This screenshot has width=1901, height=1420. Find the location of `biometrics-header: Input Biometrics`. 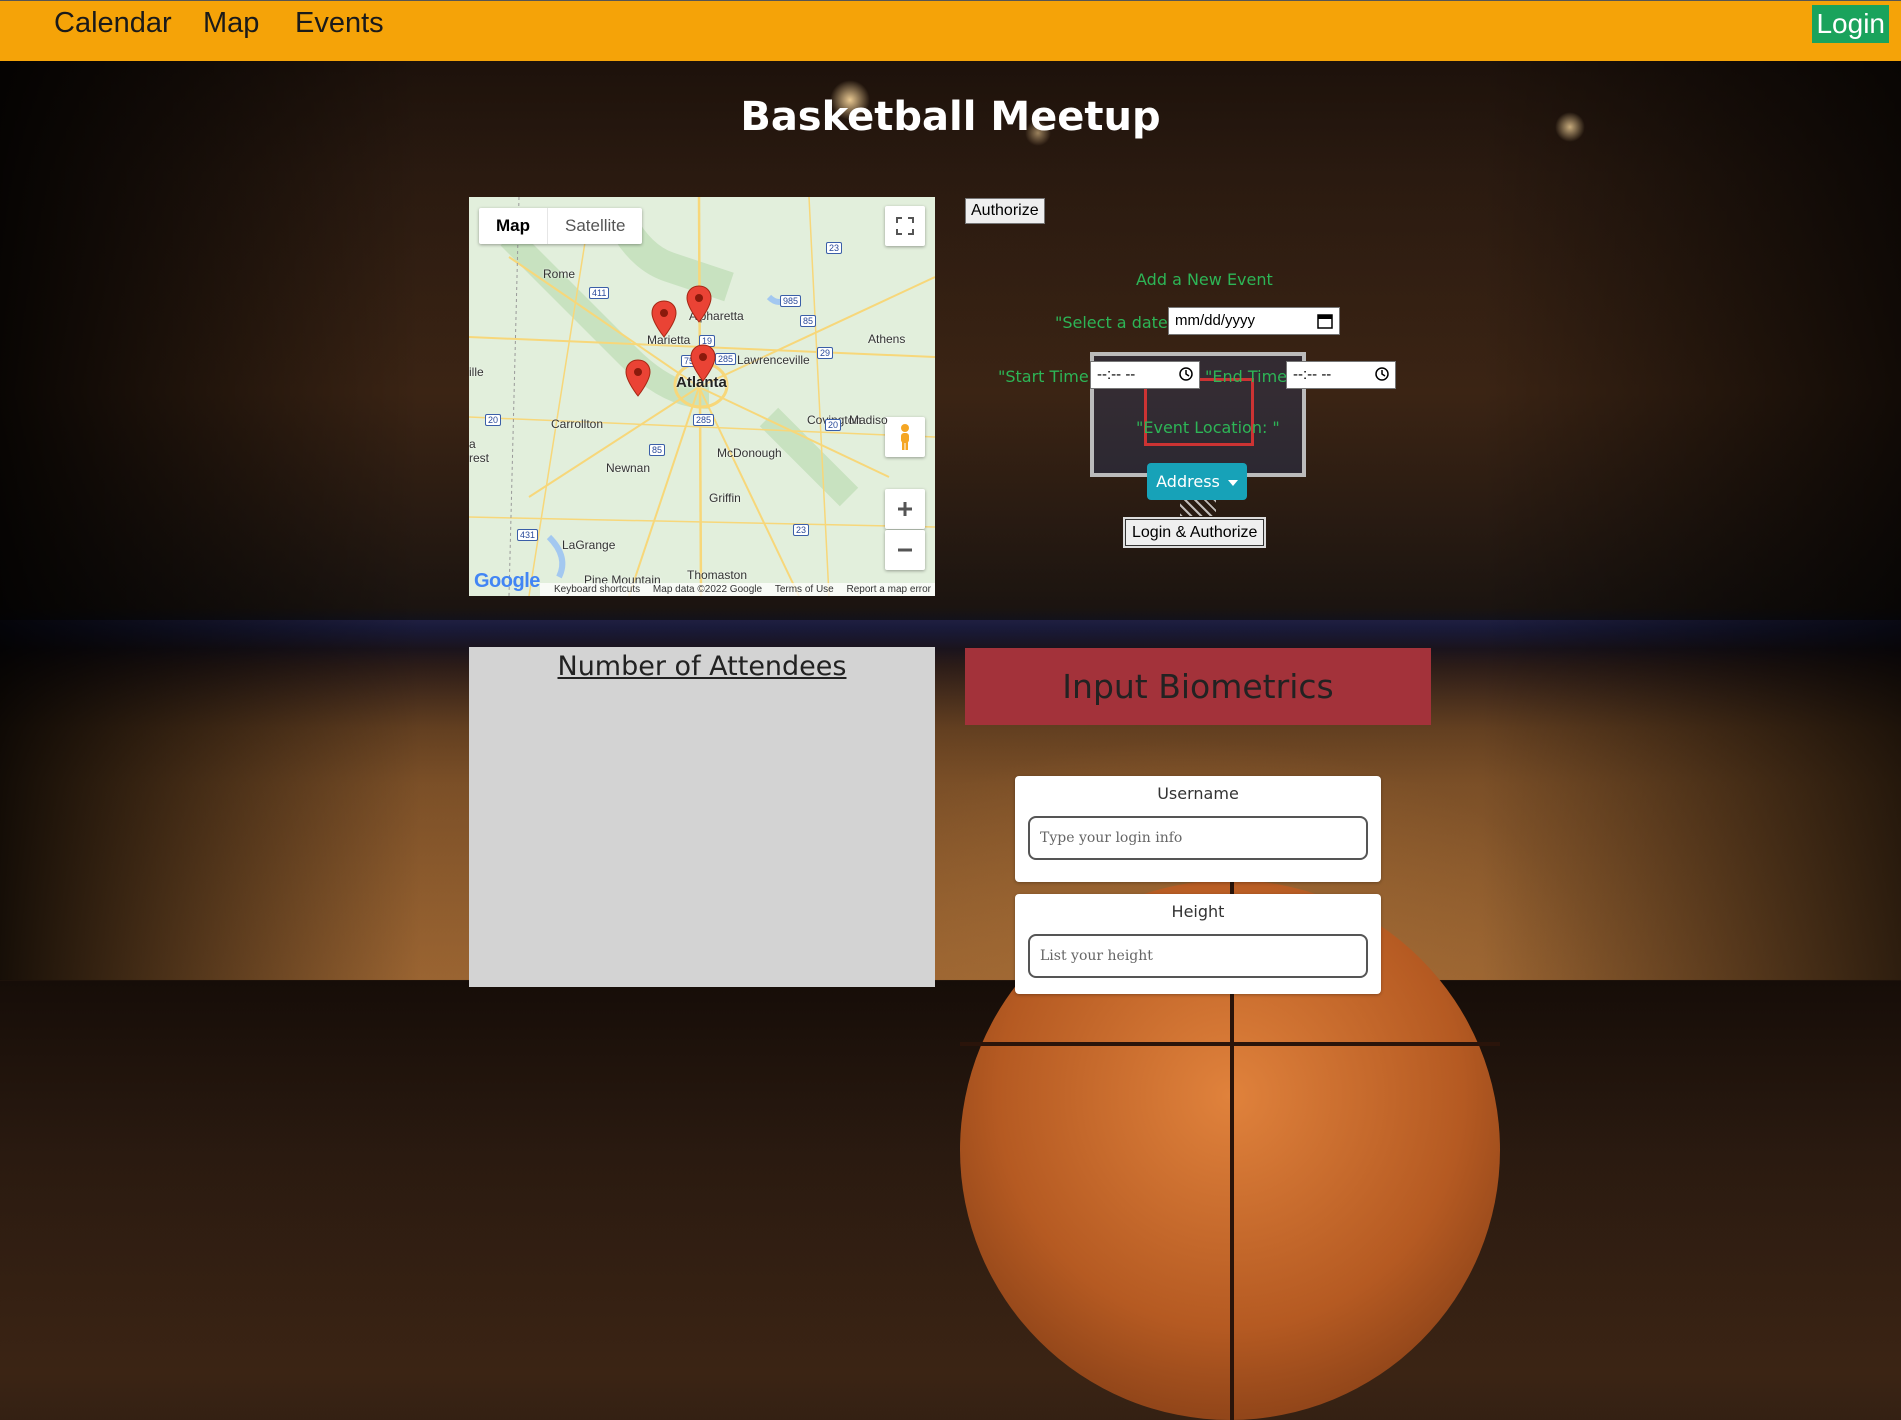

biometrics-header: Input Biometrics is located at coordinates (1198, 686).